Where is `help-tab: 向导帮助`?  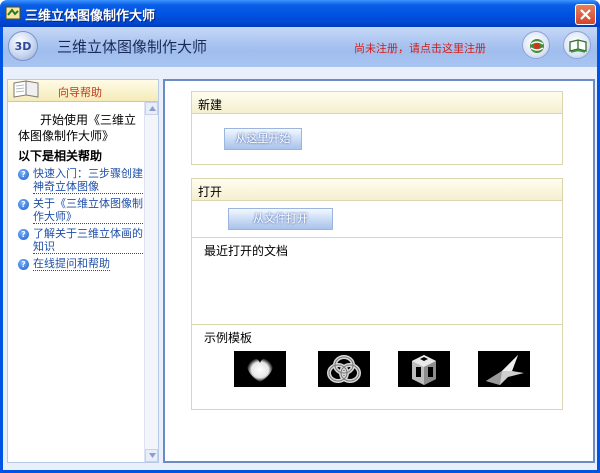 help-tab: 向导帮助 is located at coordinates (83, 91).